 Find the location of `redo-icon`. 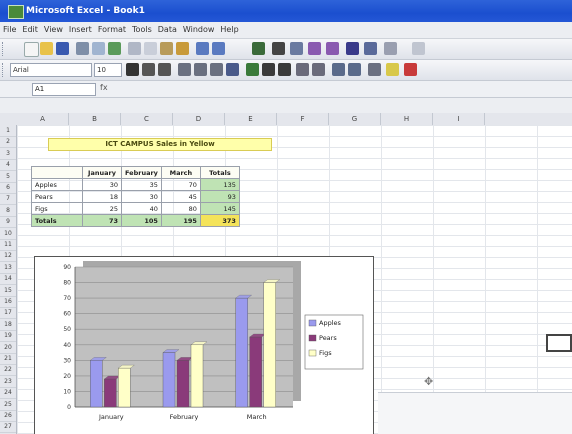

redo-icon is located at coordinates (218, 48).